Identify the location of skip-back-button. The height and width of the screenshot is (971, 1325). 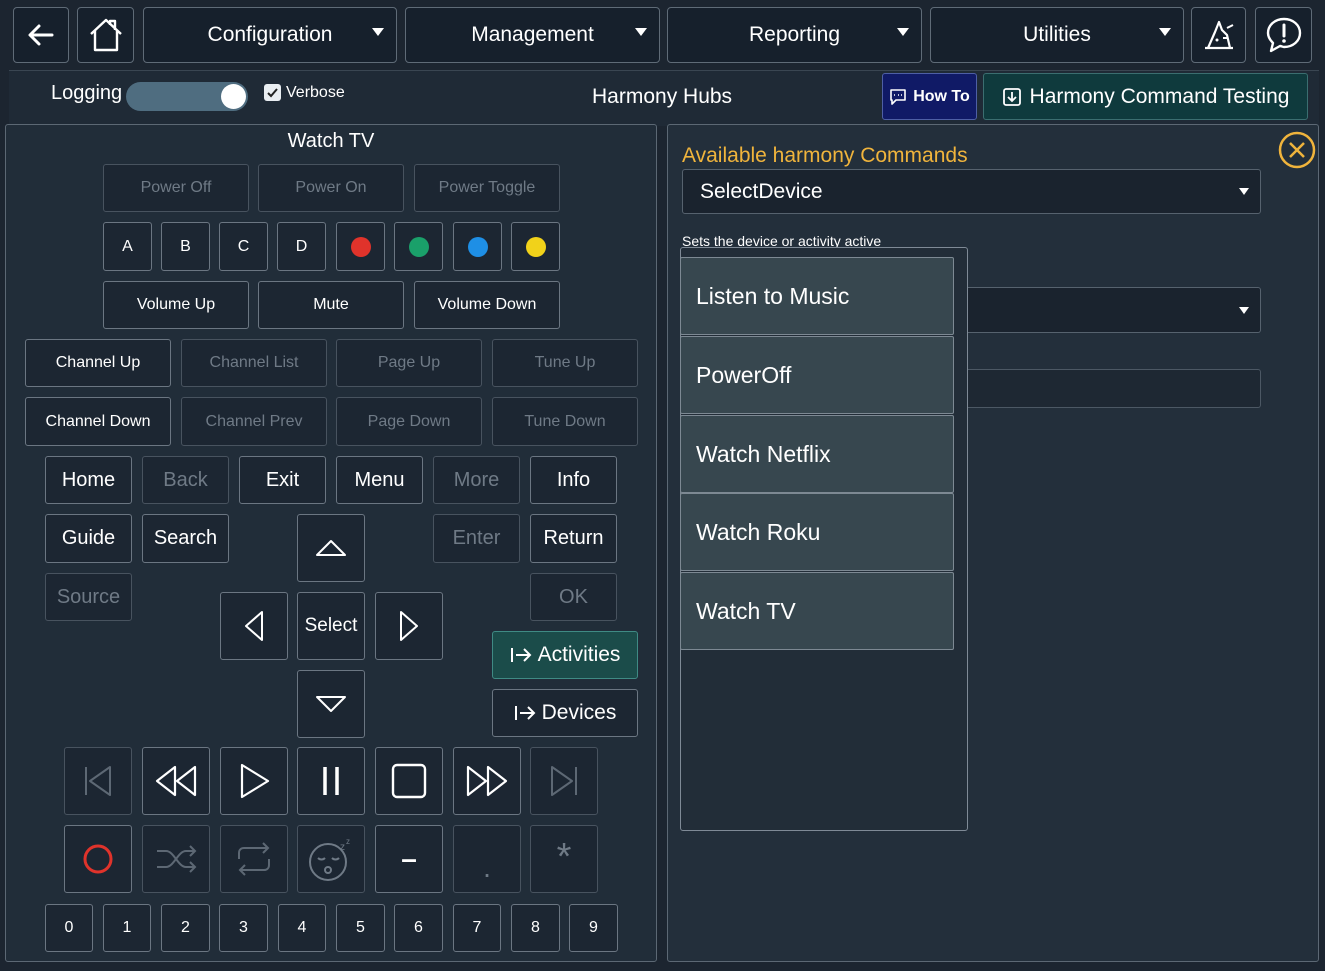
(98, 781).